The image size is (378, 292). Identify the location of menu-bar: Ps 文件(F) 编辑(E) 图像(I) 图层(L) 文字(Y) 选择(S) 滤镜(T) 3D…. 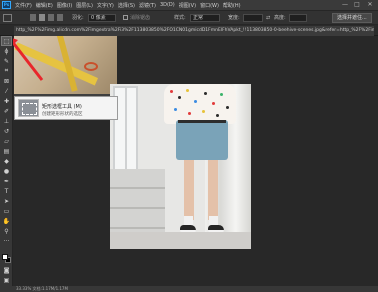
(189, 5).